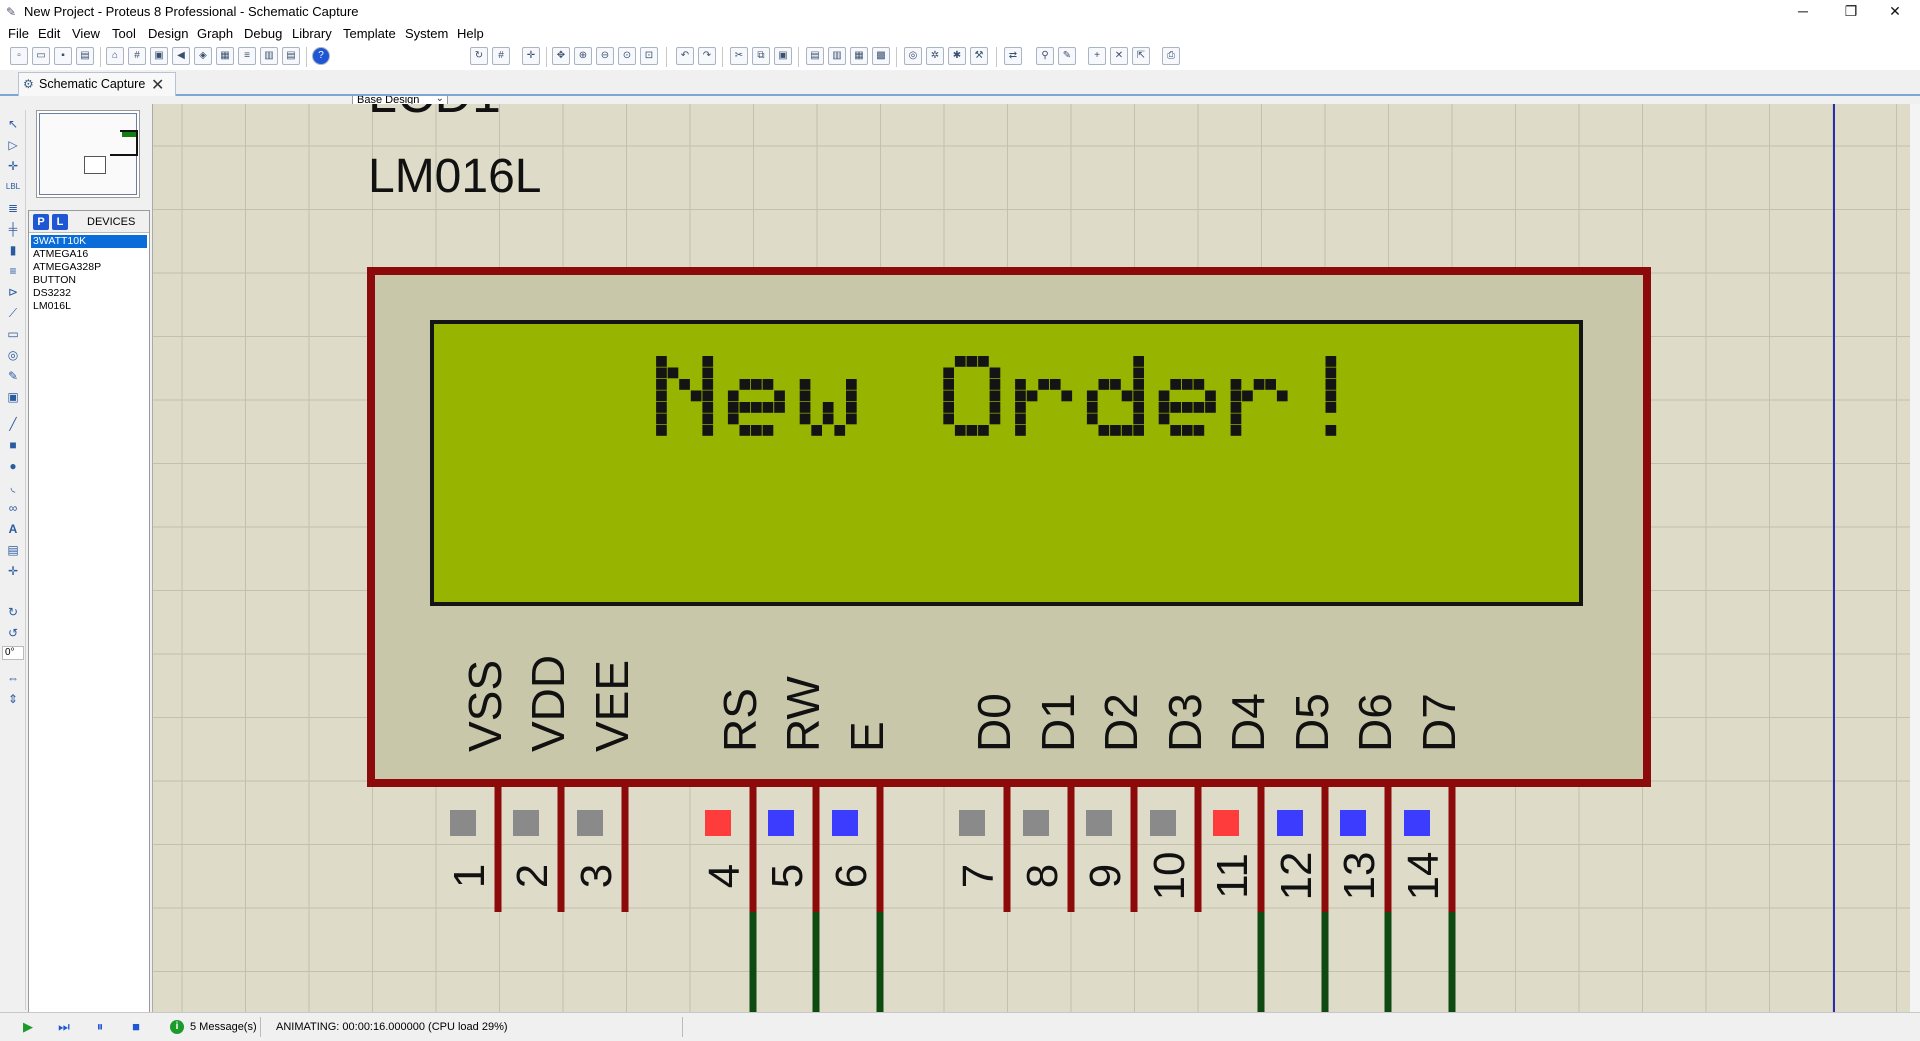 The width and height of the screenshot is (1920, 1041). What do you see at coordinates (13, 529) in the screenshot?
I see `text-tool-icon: A` at bounding box center [13, 529].